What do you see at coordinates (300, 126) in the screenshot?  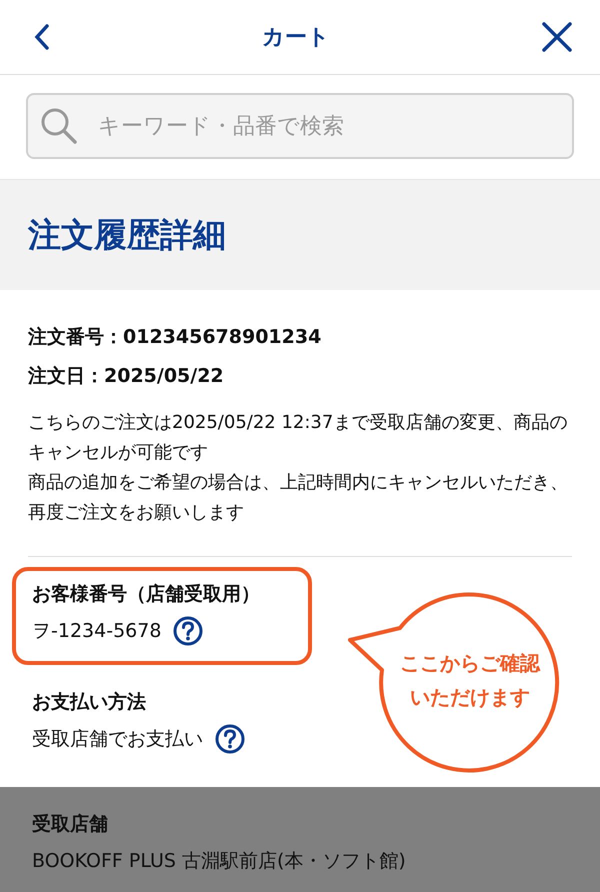 I see `search-field: キーワード・品番で検索` at bounding box center [300, 126].